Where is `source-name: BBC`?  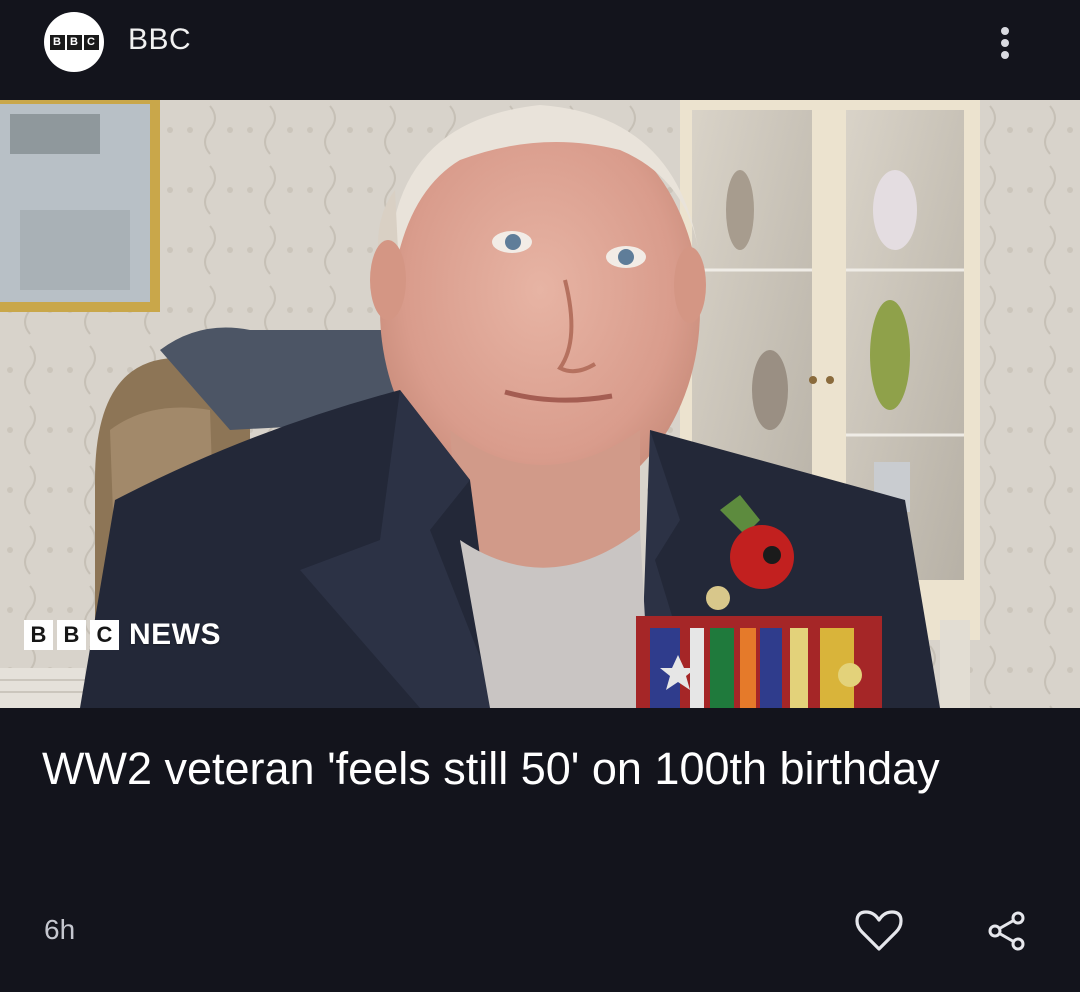 source-name: BBC is located at coordinates (159, 40).